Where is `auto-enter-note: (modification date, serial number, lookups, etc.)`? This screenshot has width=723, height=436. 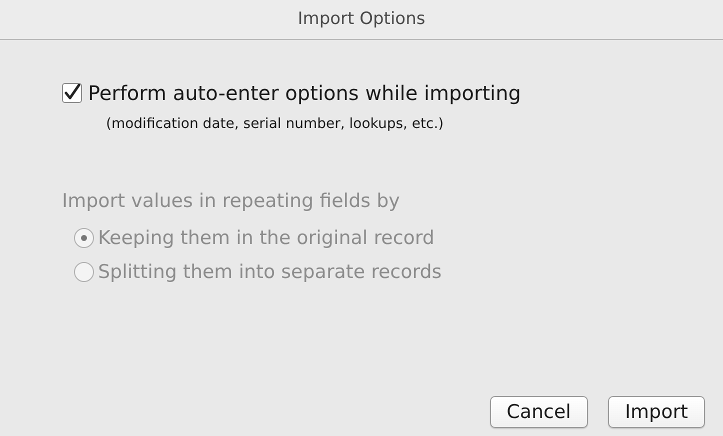 auto-enter-note: (modification date, serial number, lookups, etc.) is located at coordinates (275, 124).